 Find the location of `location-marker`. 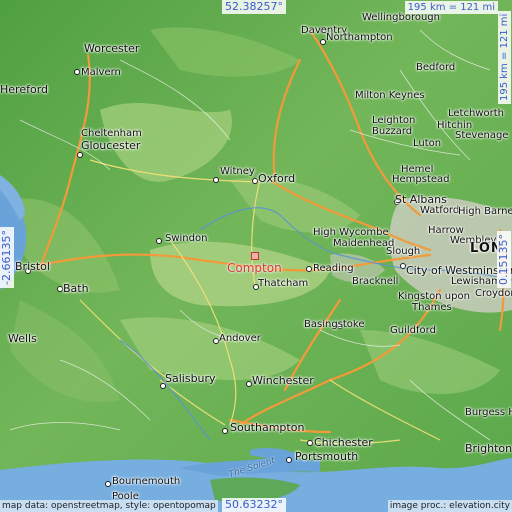

location-marker is located at coordinates (255, 256).